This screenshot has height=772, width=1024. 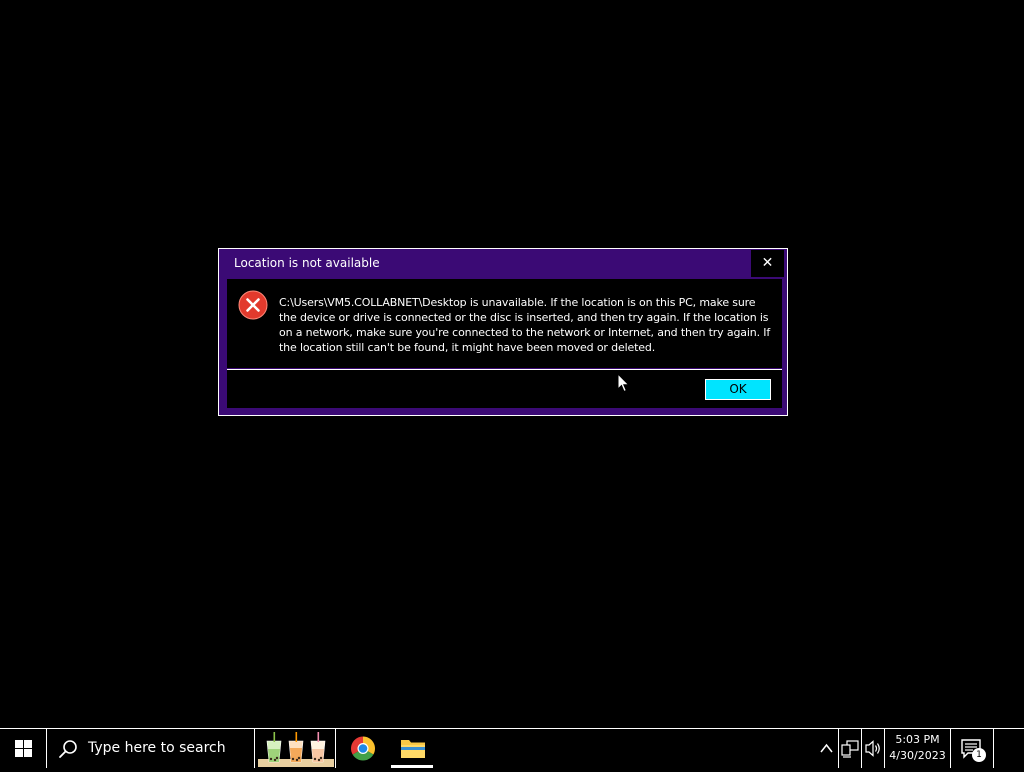 What do you see at coordinates (979, 755) in the screenshot?
I see `notification-count-badge: 1` at bounding box center [979, 755].